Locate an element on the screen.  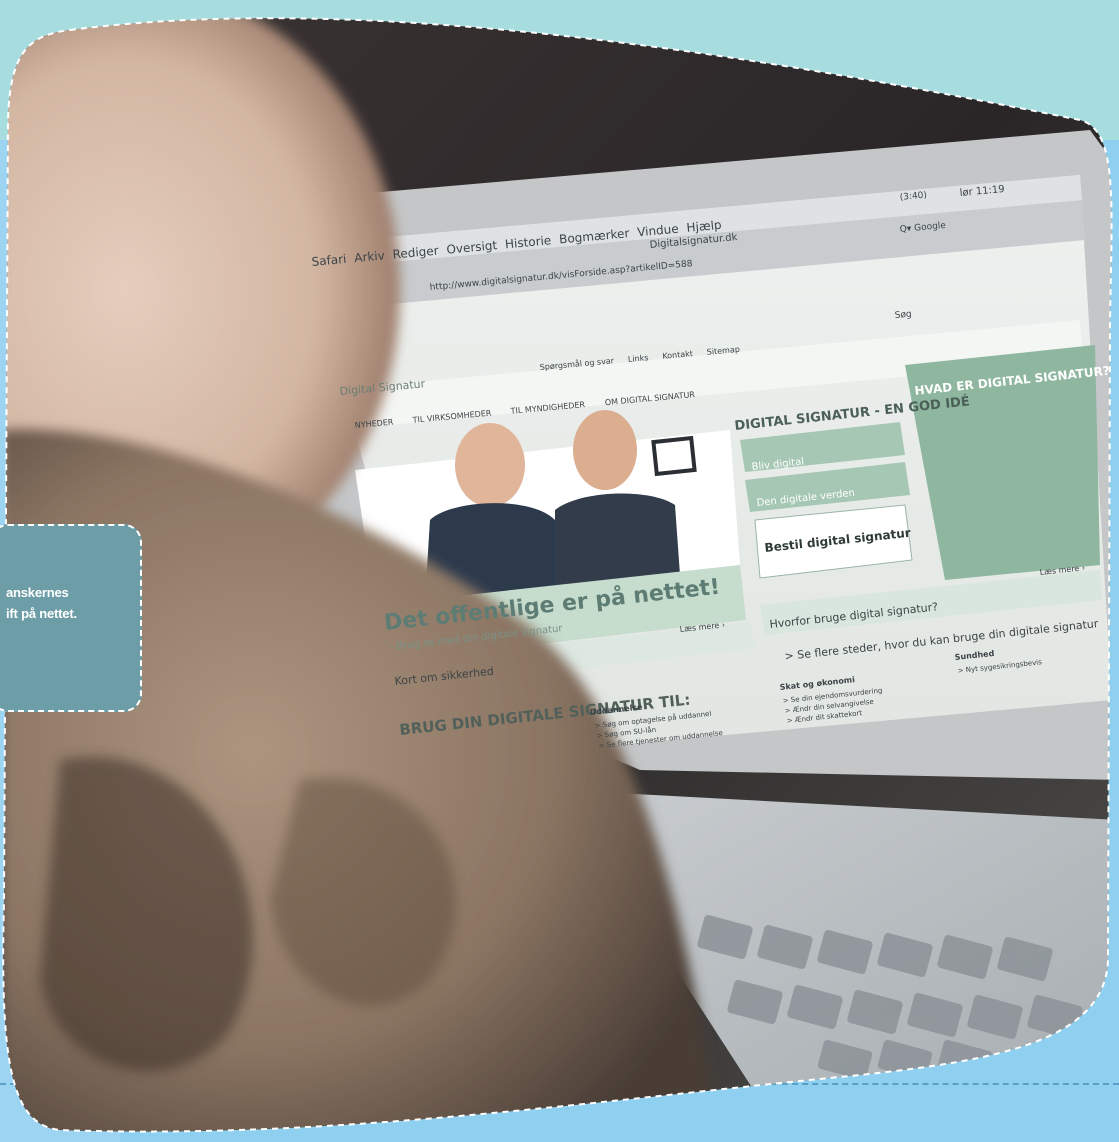
search-label: Søg is located at coordinates (903, 314).